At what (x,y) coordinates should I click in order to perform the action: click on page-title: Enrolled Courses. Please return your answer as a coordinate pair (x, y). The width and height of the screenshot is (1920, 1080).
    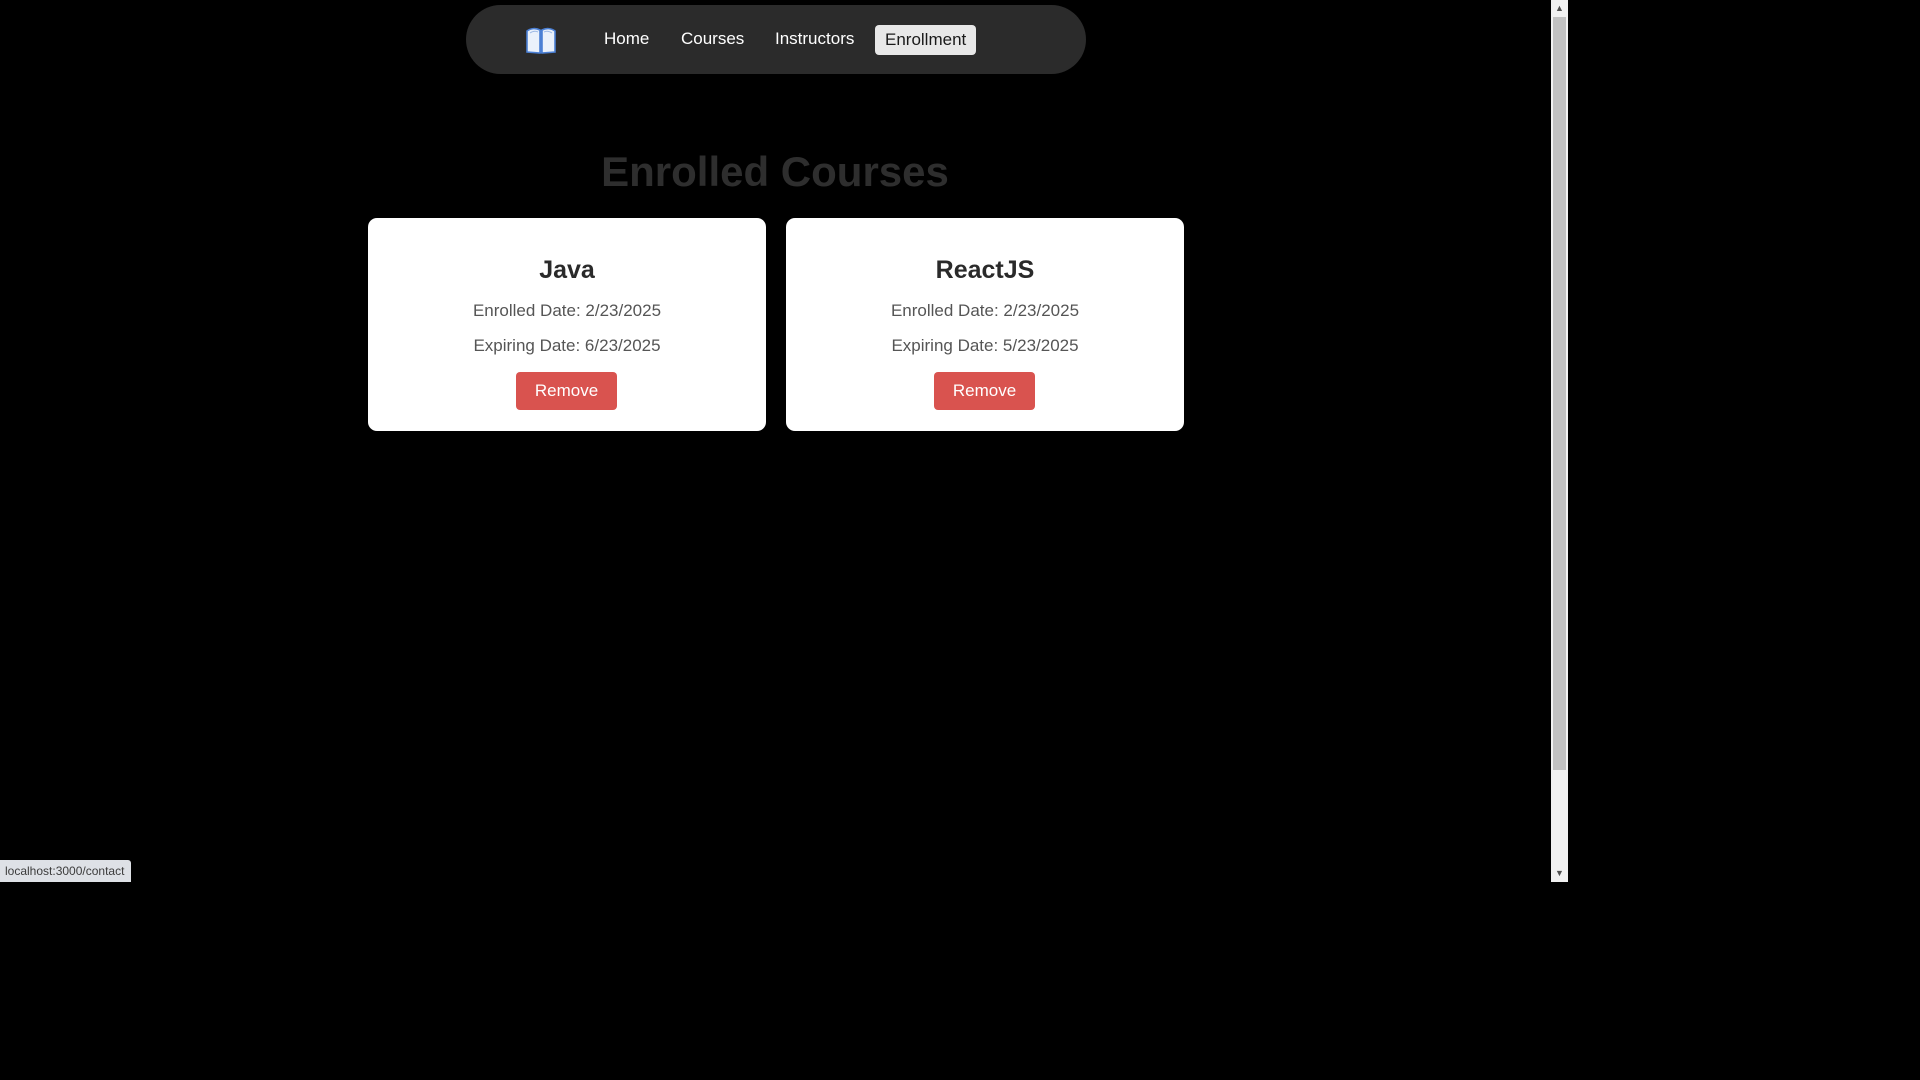
    Looking at the image, I should click on (775, 171).